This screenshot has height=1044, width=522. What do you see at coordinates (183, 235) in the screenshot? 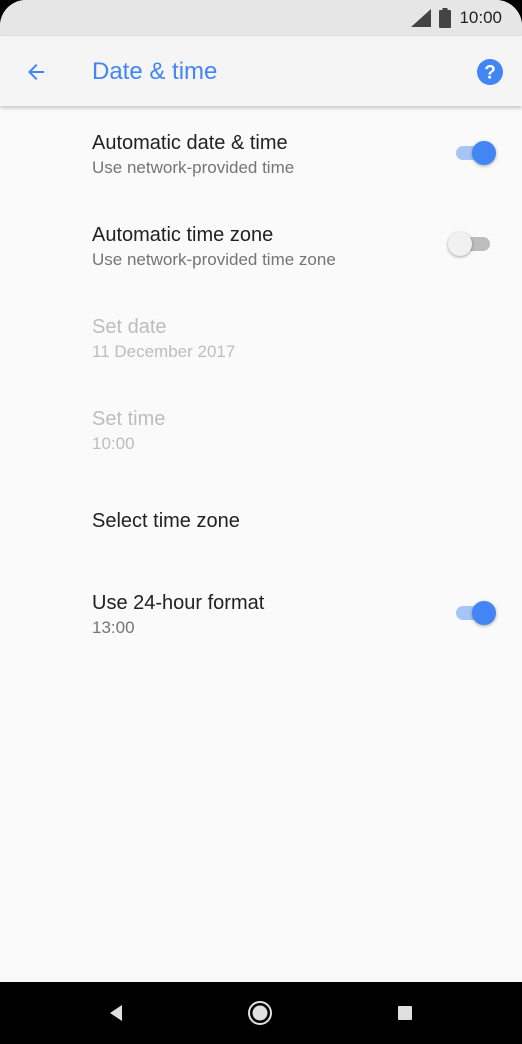
I see `setting-title: Automatic time zone` at bounding box center [183, 235].